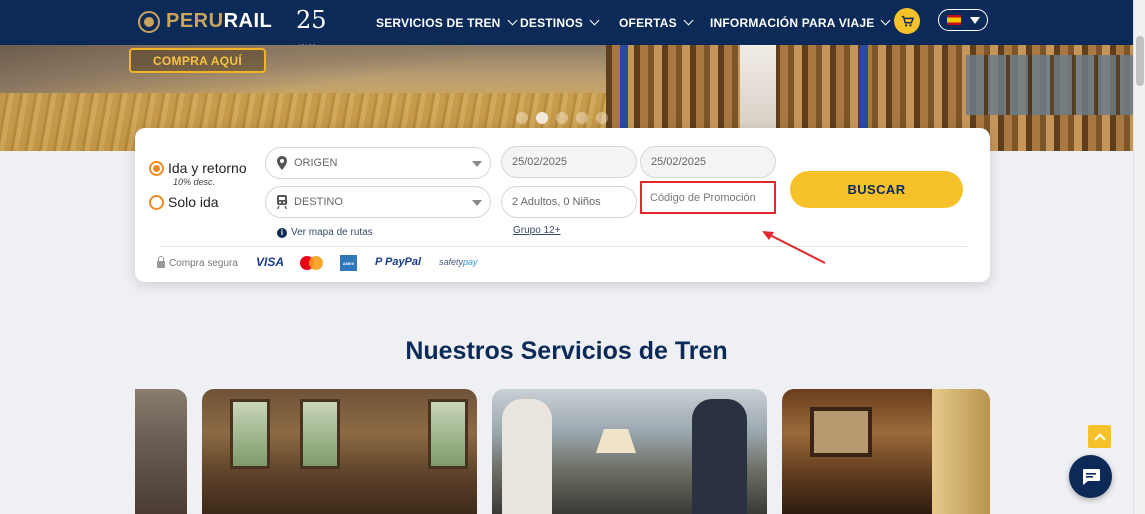 The width and height of the screenshot is (1145, 514). What do you see at coordinates (563, 246) in the screenshot?
I see `panel-divider` at bounding box center [563, 246].